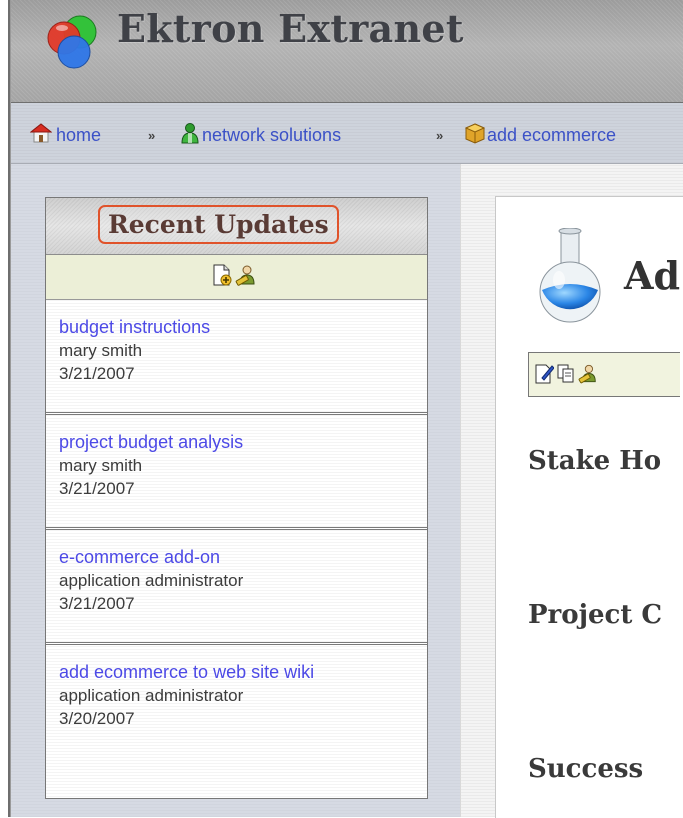  What do you see at coordinates (566, 373) in the screenshot?
I see `copy-icon` at bounding box center [566, 373].